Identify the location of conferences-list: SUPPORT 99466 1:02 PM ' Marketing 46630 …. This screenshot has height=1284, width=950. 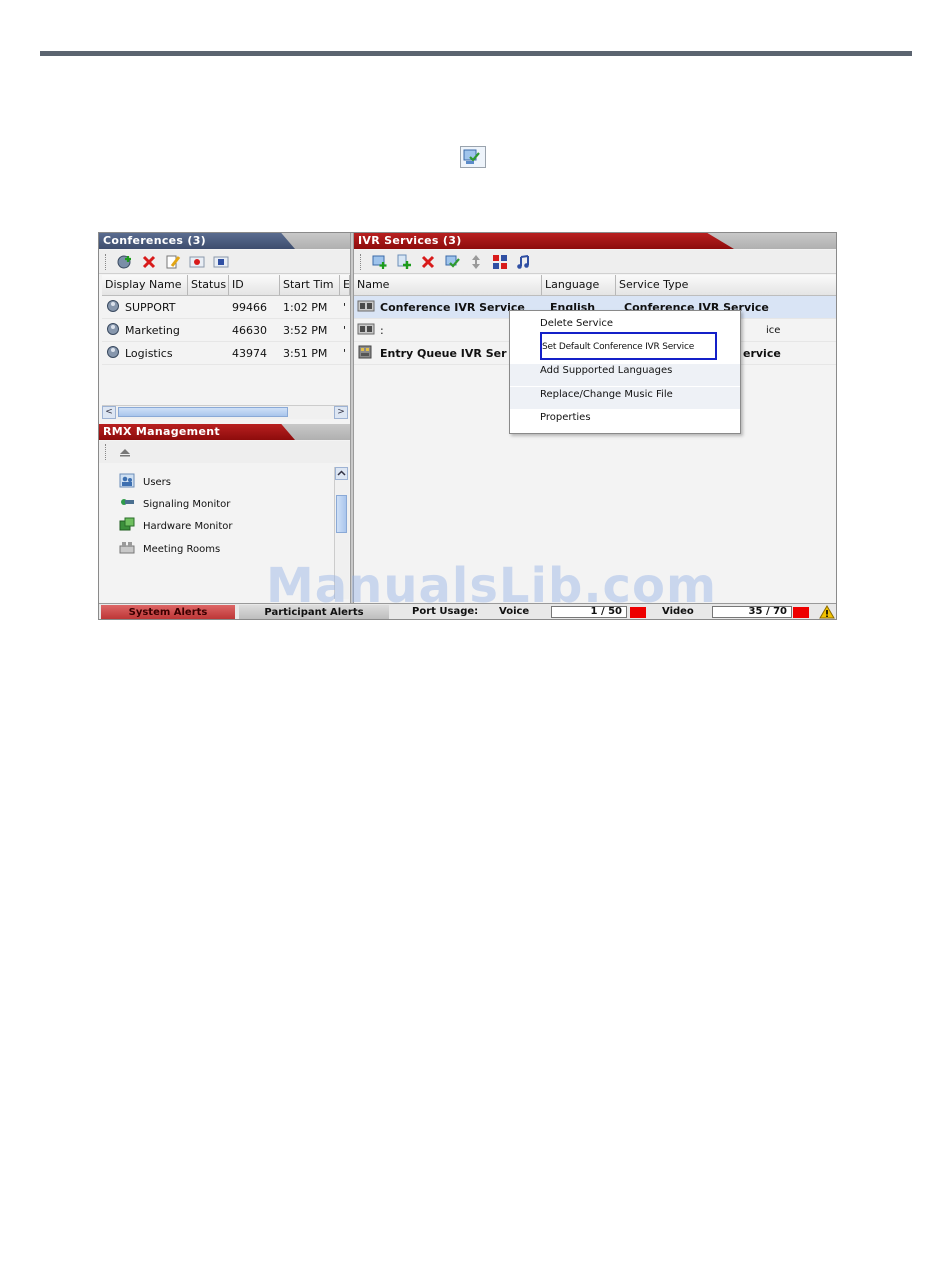
(226, 330).